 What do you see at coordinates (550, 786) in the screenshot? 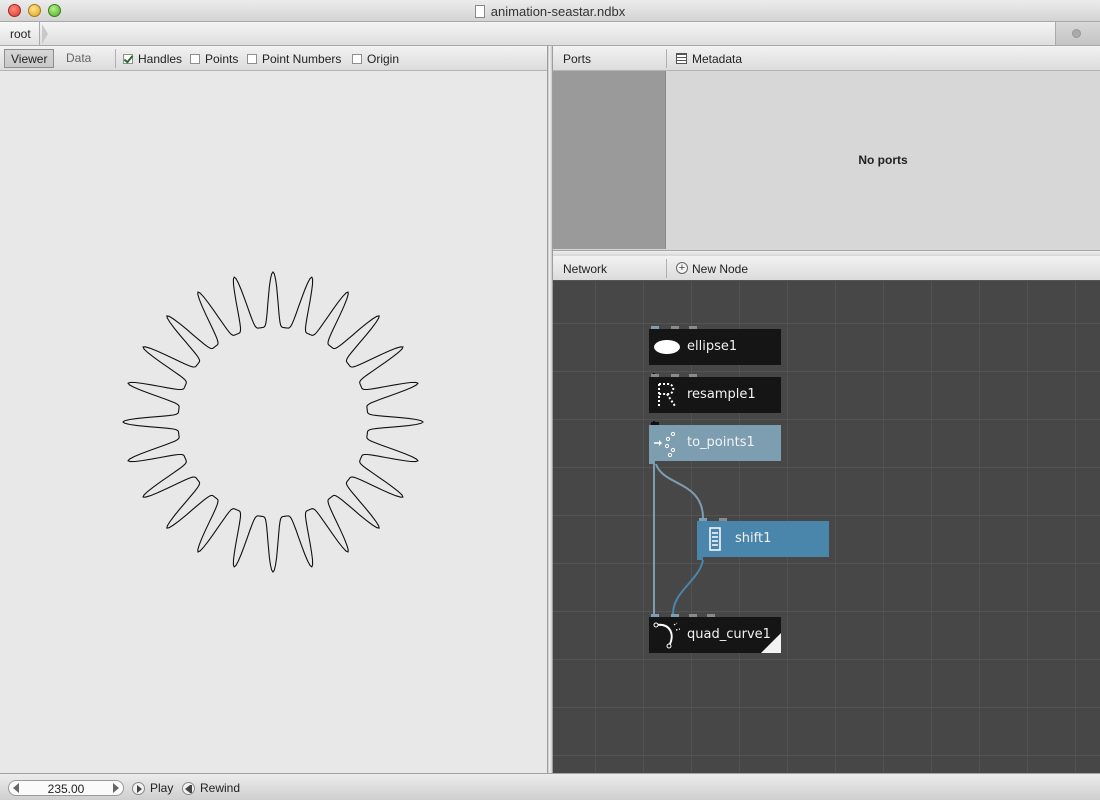
I see `status-bar: 235.00 Play Rewind` at bounding box center [550, 786].